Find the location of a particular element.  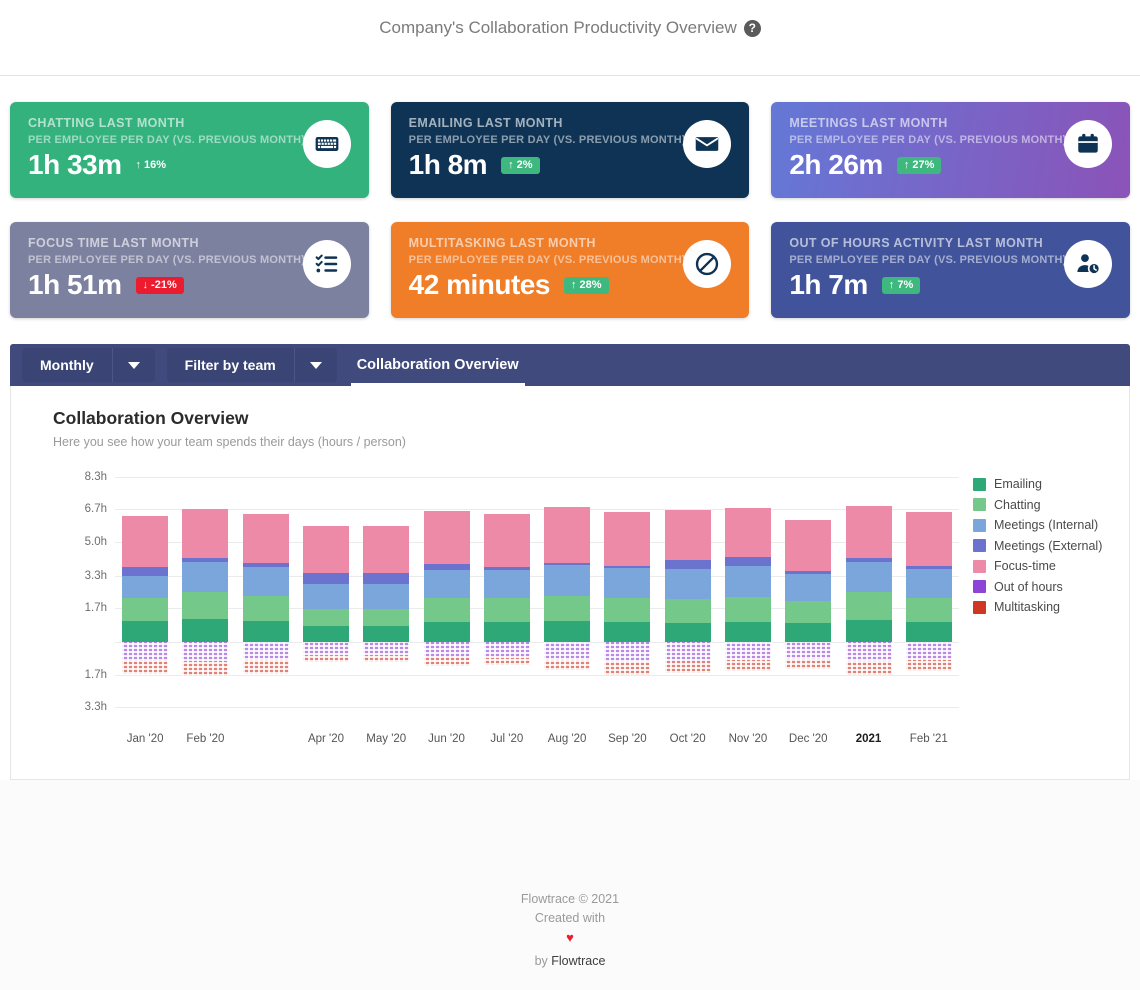

kpi-card-value-row: 42 minutes ↑ 28% is located at coordinates (570, 285).